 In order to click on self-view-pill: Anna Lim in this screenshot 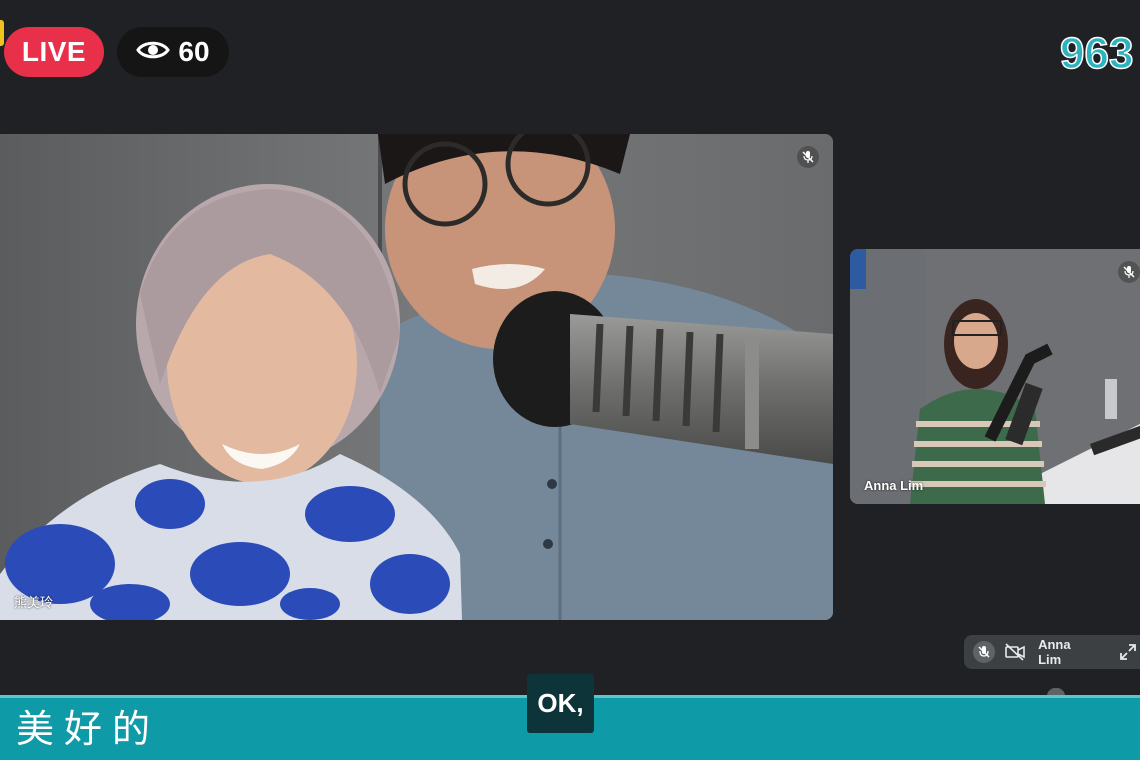, I will do `click(1052, 652)`.